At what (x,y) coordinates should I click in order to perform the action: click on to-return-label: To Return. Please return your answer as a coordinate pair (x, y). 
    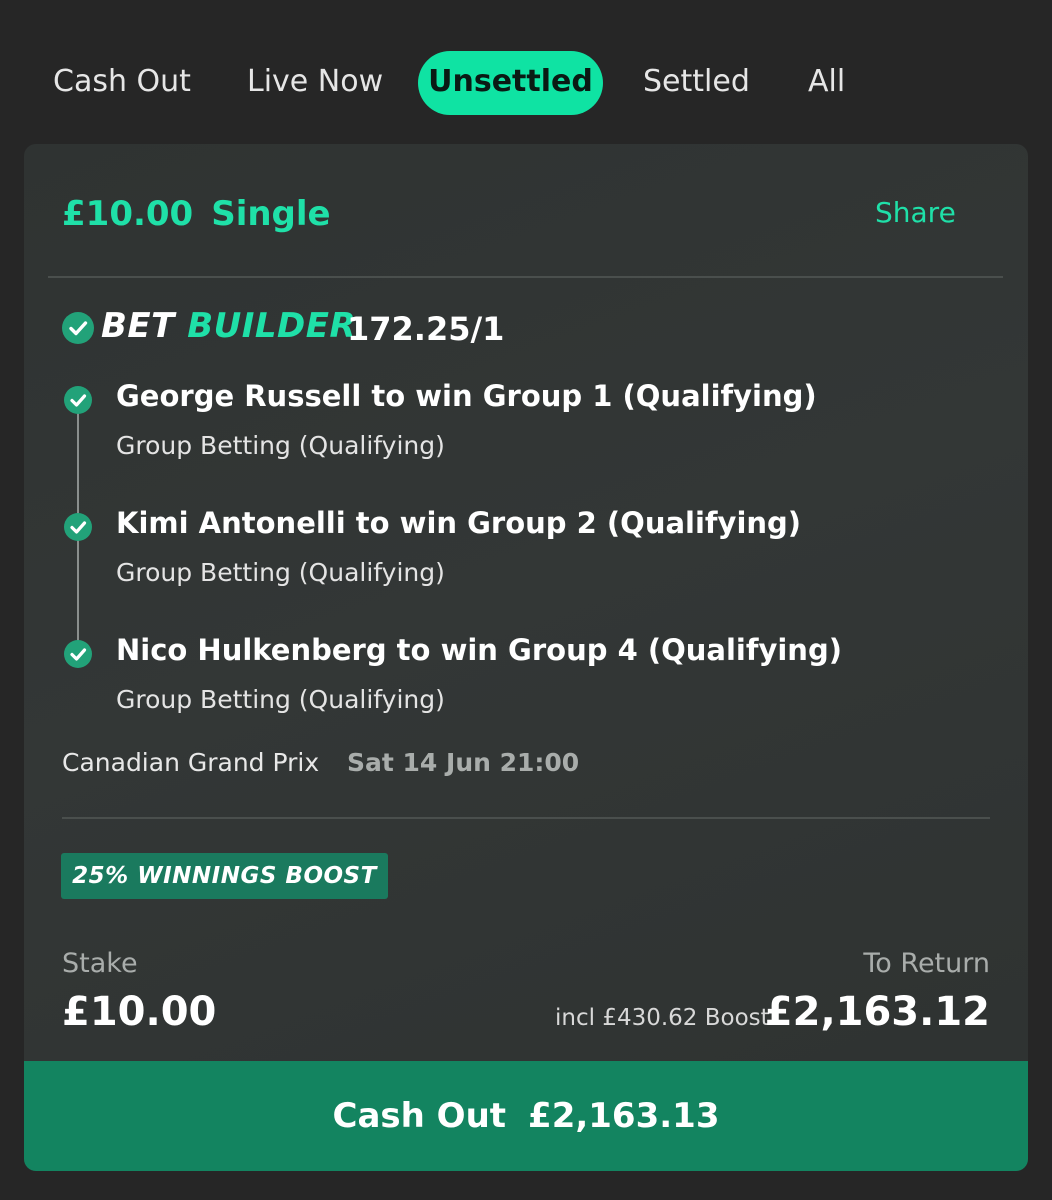
    Looking at the image, I should click on (926, 963).